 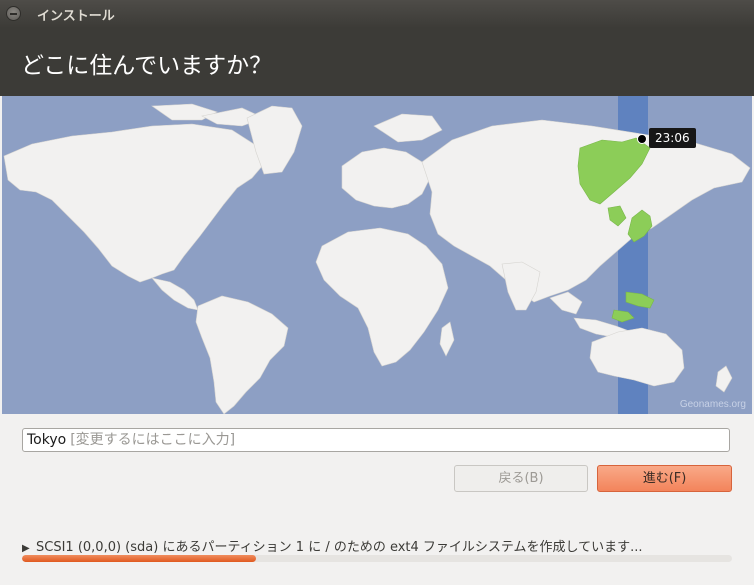 I want to click on location-marker, so click(x=642, y=139).